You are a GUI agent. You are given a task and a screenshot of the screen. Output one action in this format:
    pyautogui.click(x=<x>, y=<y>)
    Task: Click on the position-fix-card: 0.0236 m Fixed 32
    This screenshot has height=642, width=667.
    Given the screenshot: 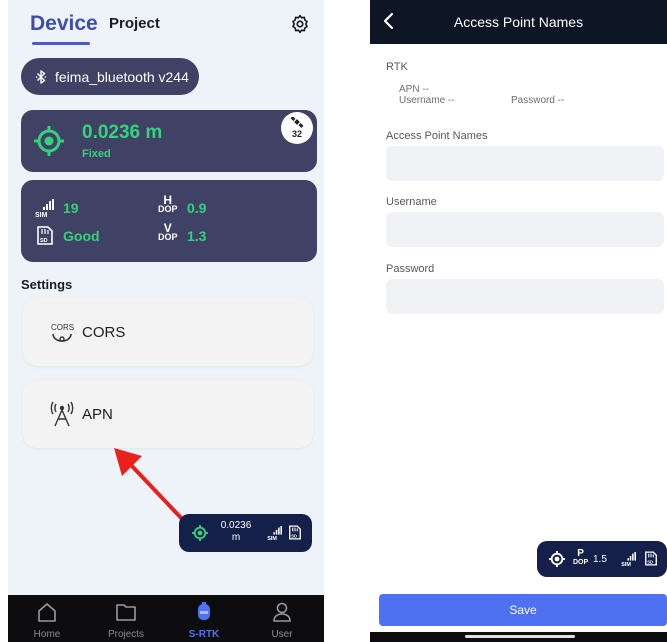 What is the action you would take?
    pyautogui.click(x=169, y=141)
    